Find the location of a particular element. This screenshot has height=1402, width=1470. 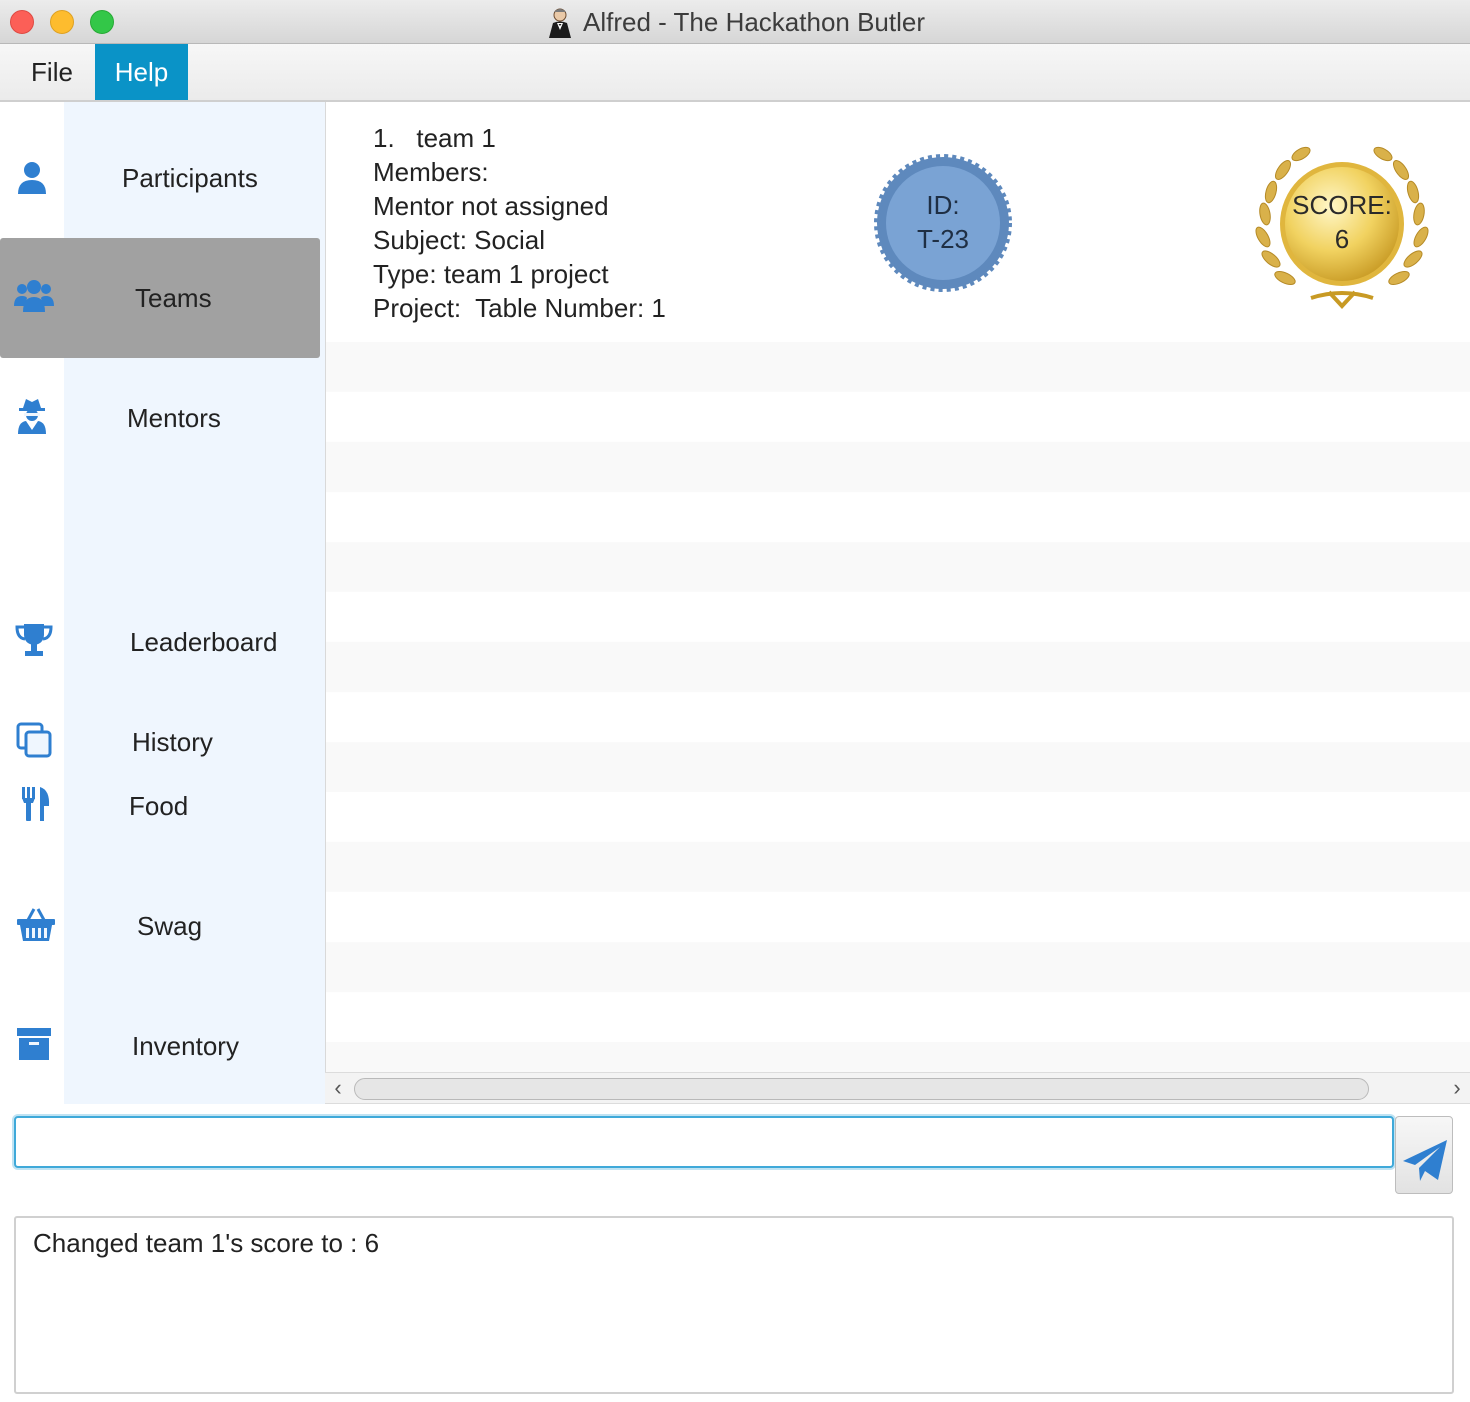

trophy-icon is located at coordinates (34, 640).